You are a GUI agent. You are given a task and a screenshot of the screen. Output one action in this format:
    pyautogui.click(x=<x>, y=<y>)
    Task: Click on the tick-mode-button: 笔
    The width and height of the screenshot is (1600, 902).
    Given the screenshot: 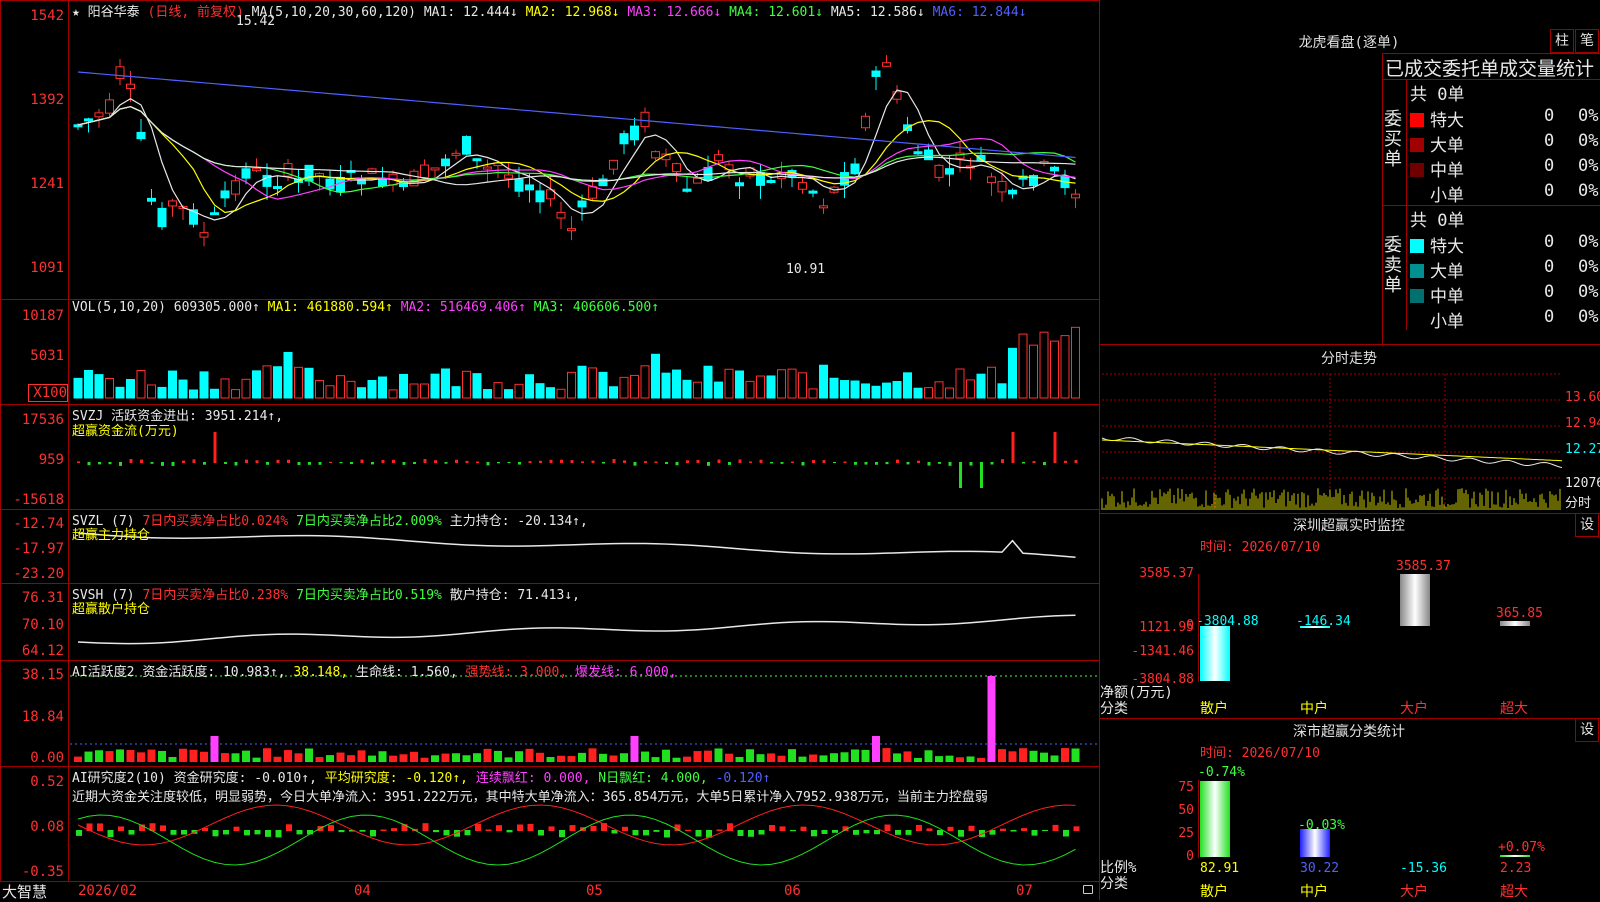 What is the action you would take?
    pyautogui.click(x=1587, y=41)
    